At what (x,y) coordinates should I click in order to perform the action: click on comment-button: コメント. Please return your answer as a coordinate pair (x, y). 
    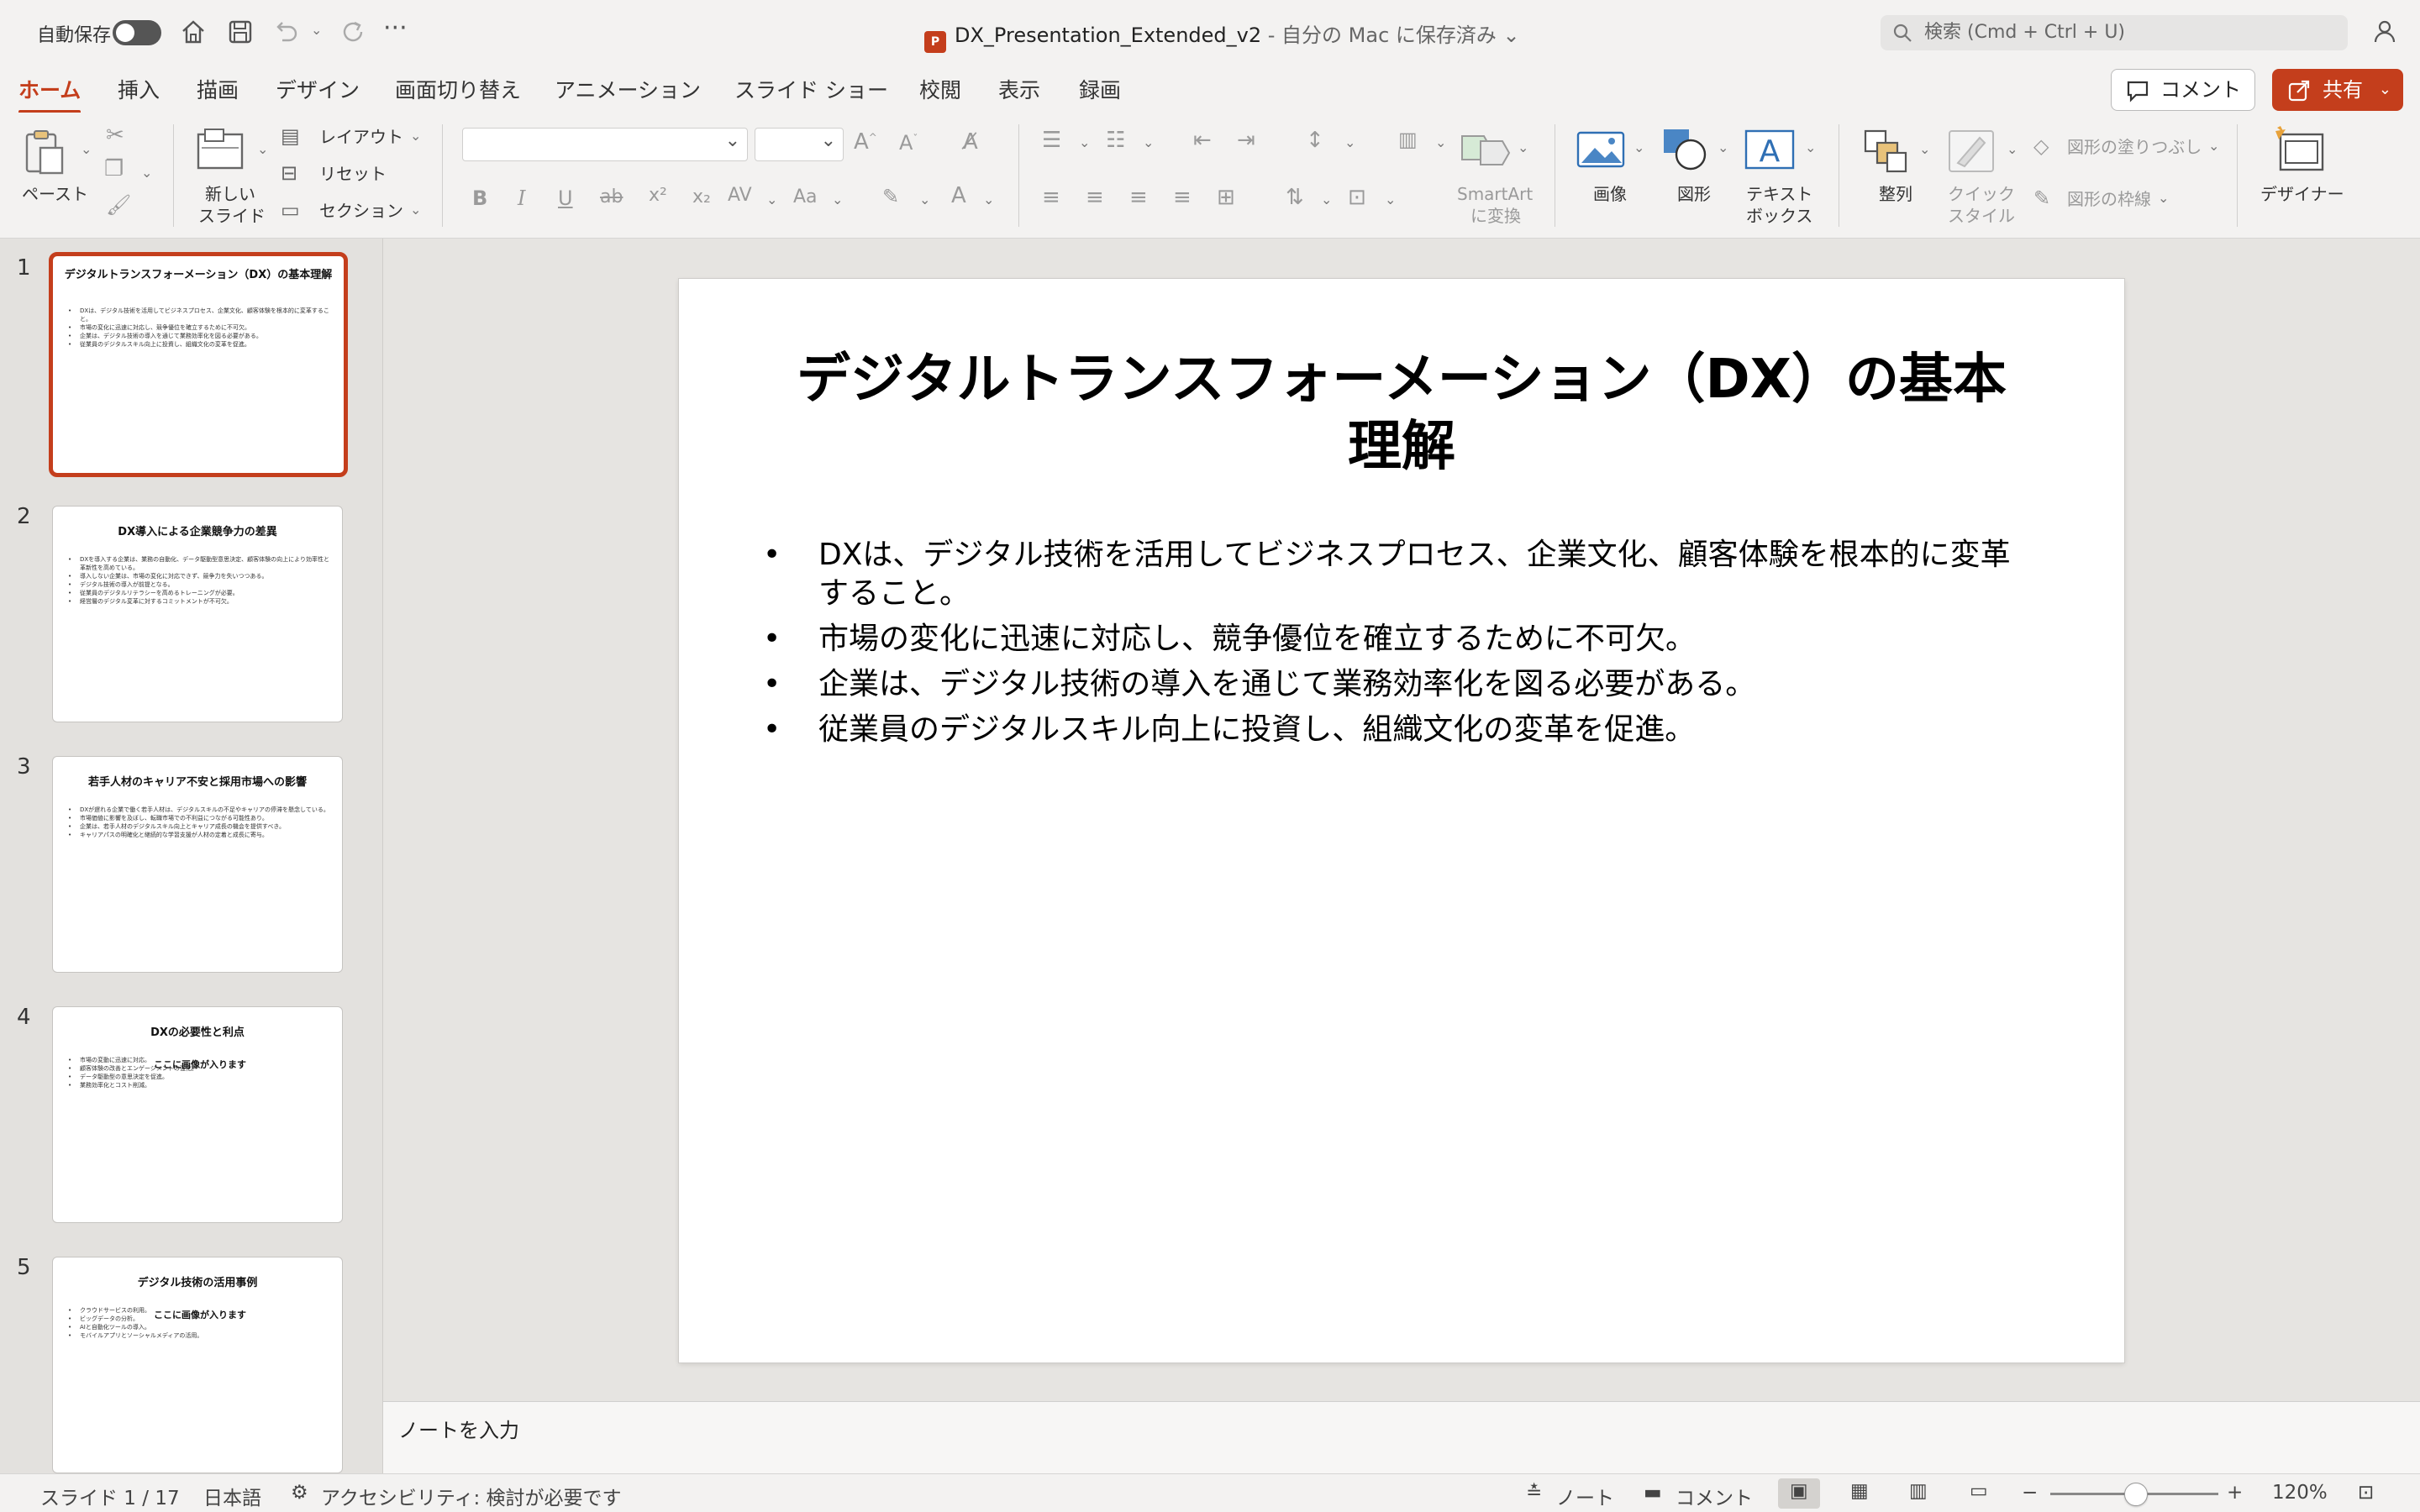
    Looking at the image, I should click on (2183, 90).